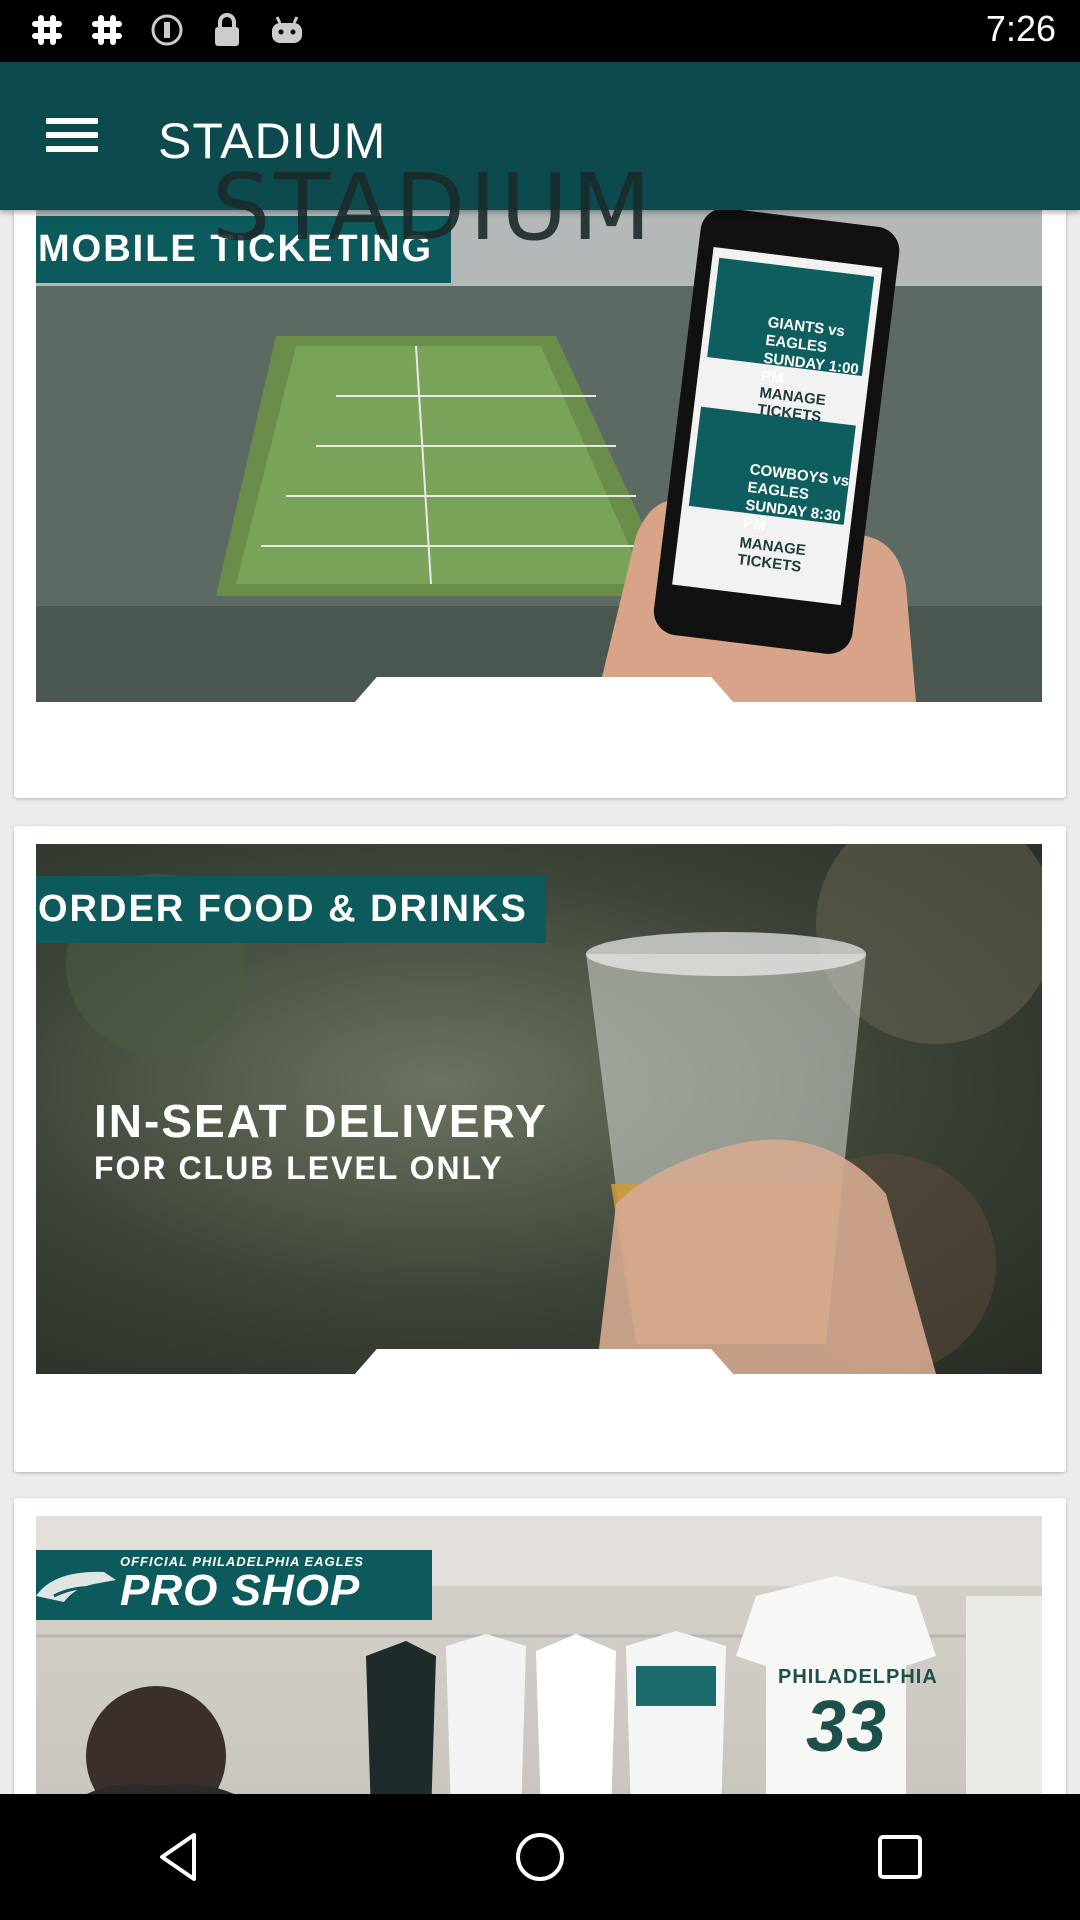  Describe the element at coordinates (900, 1857) in the screenshot. I see `recents-icon` at that location.